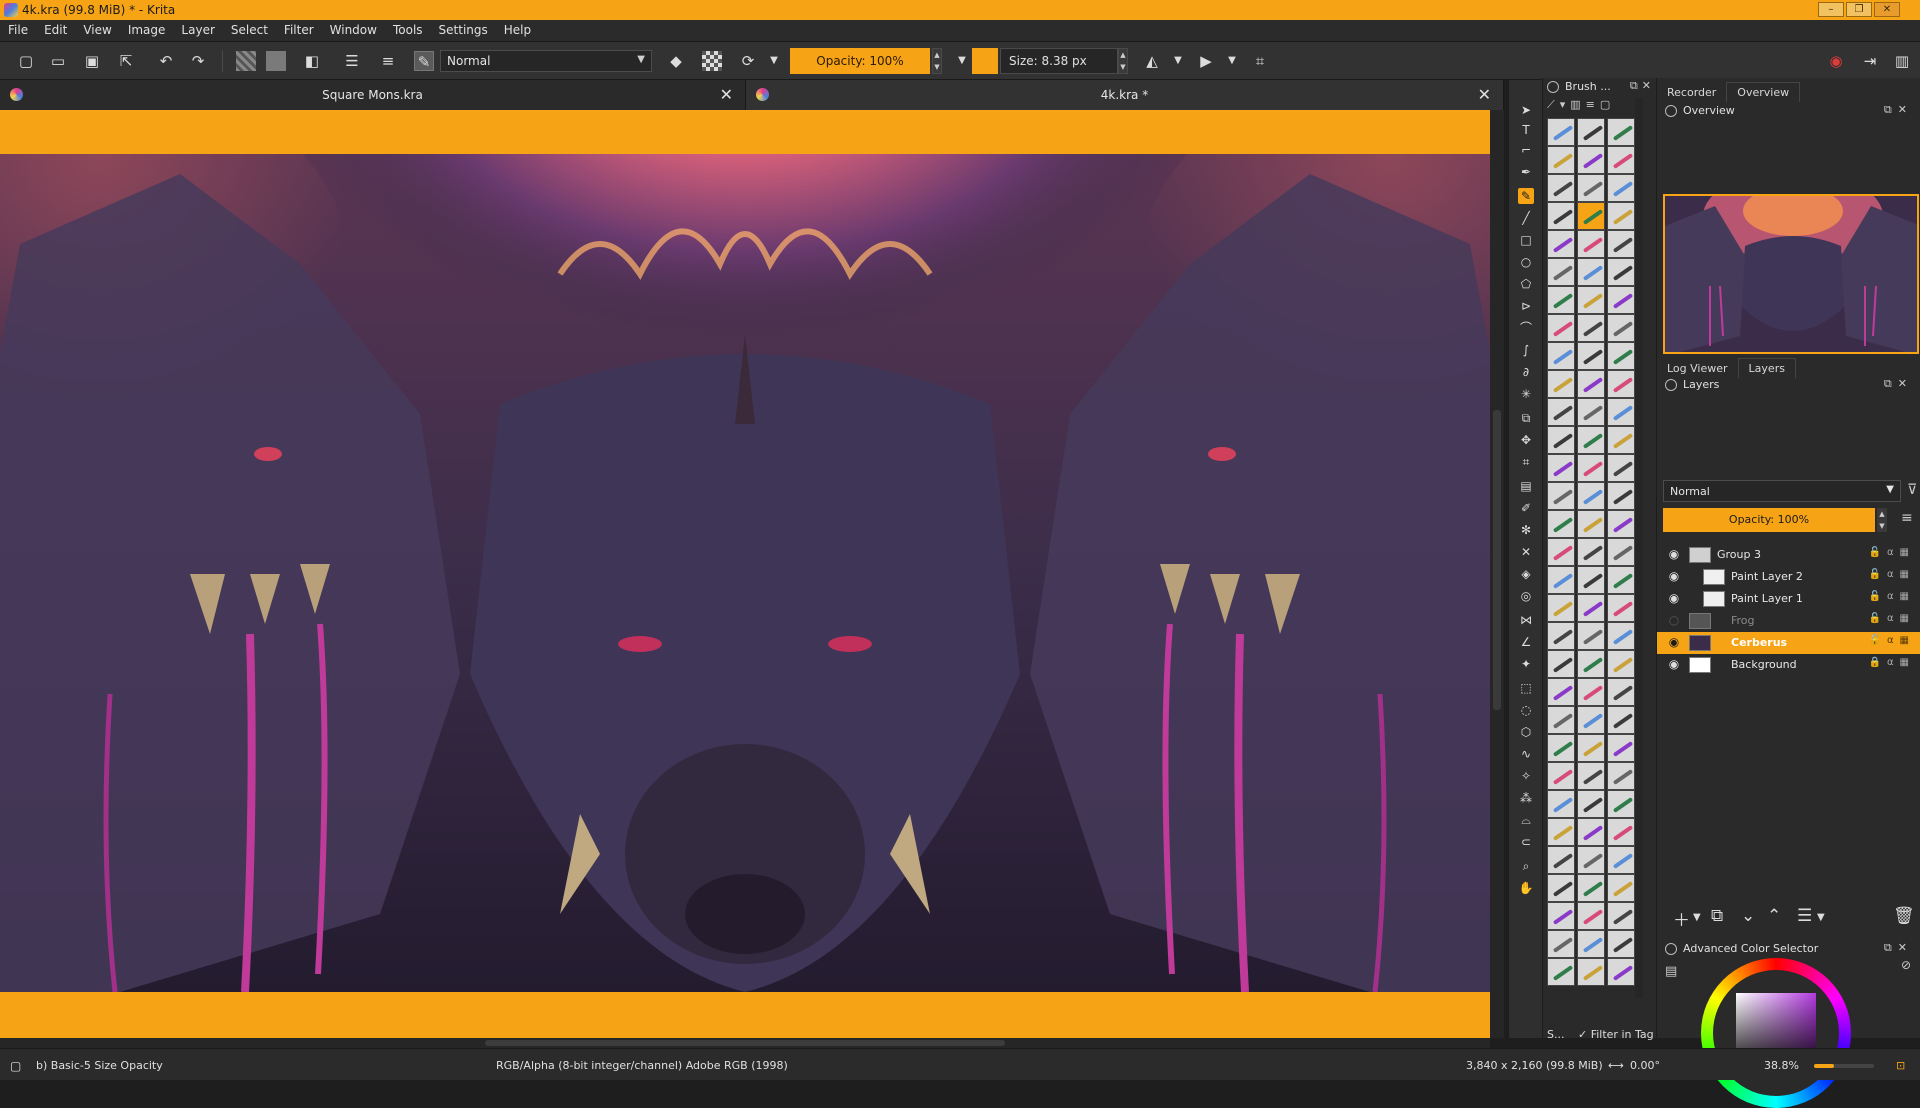  I want to click on mirror-vertical-icon: ▶, so click(1206, 61).